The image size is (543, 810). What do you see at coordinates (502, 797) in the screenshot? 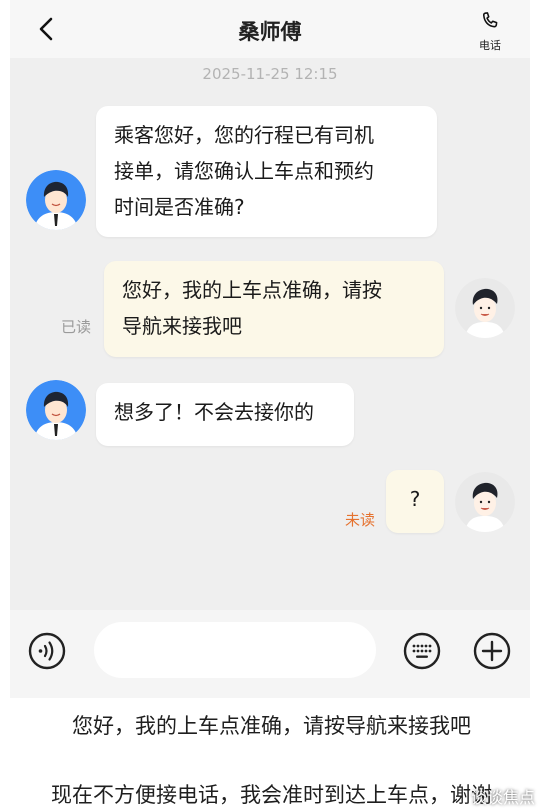
I see `watermark: 谈谈焦点` at bounding box center [502, 797].